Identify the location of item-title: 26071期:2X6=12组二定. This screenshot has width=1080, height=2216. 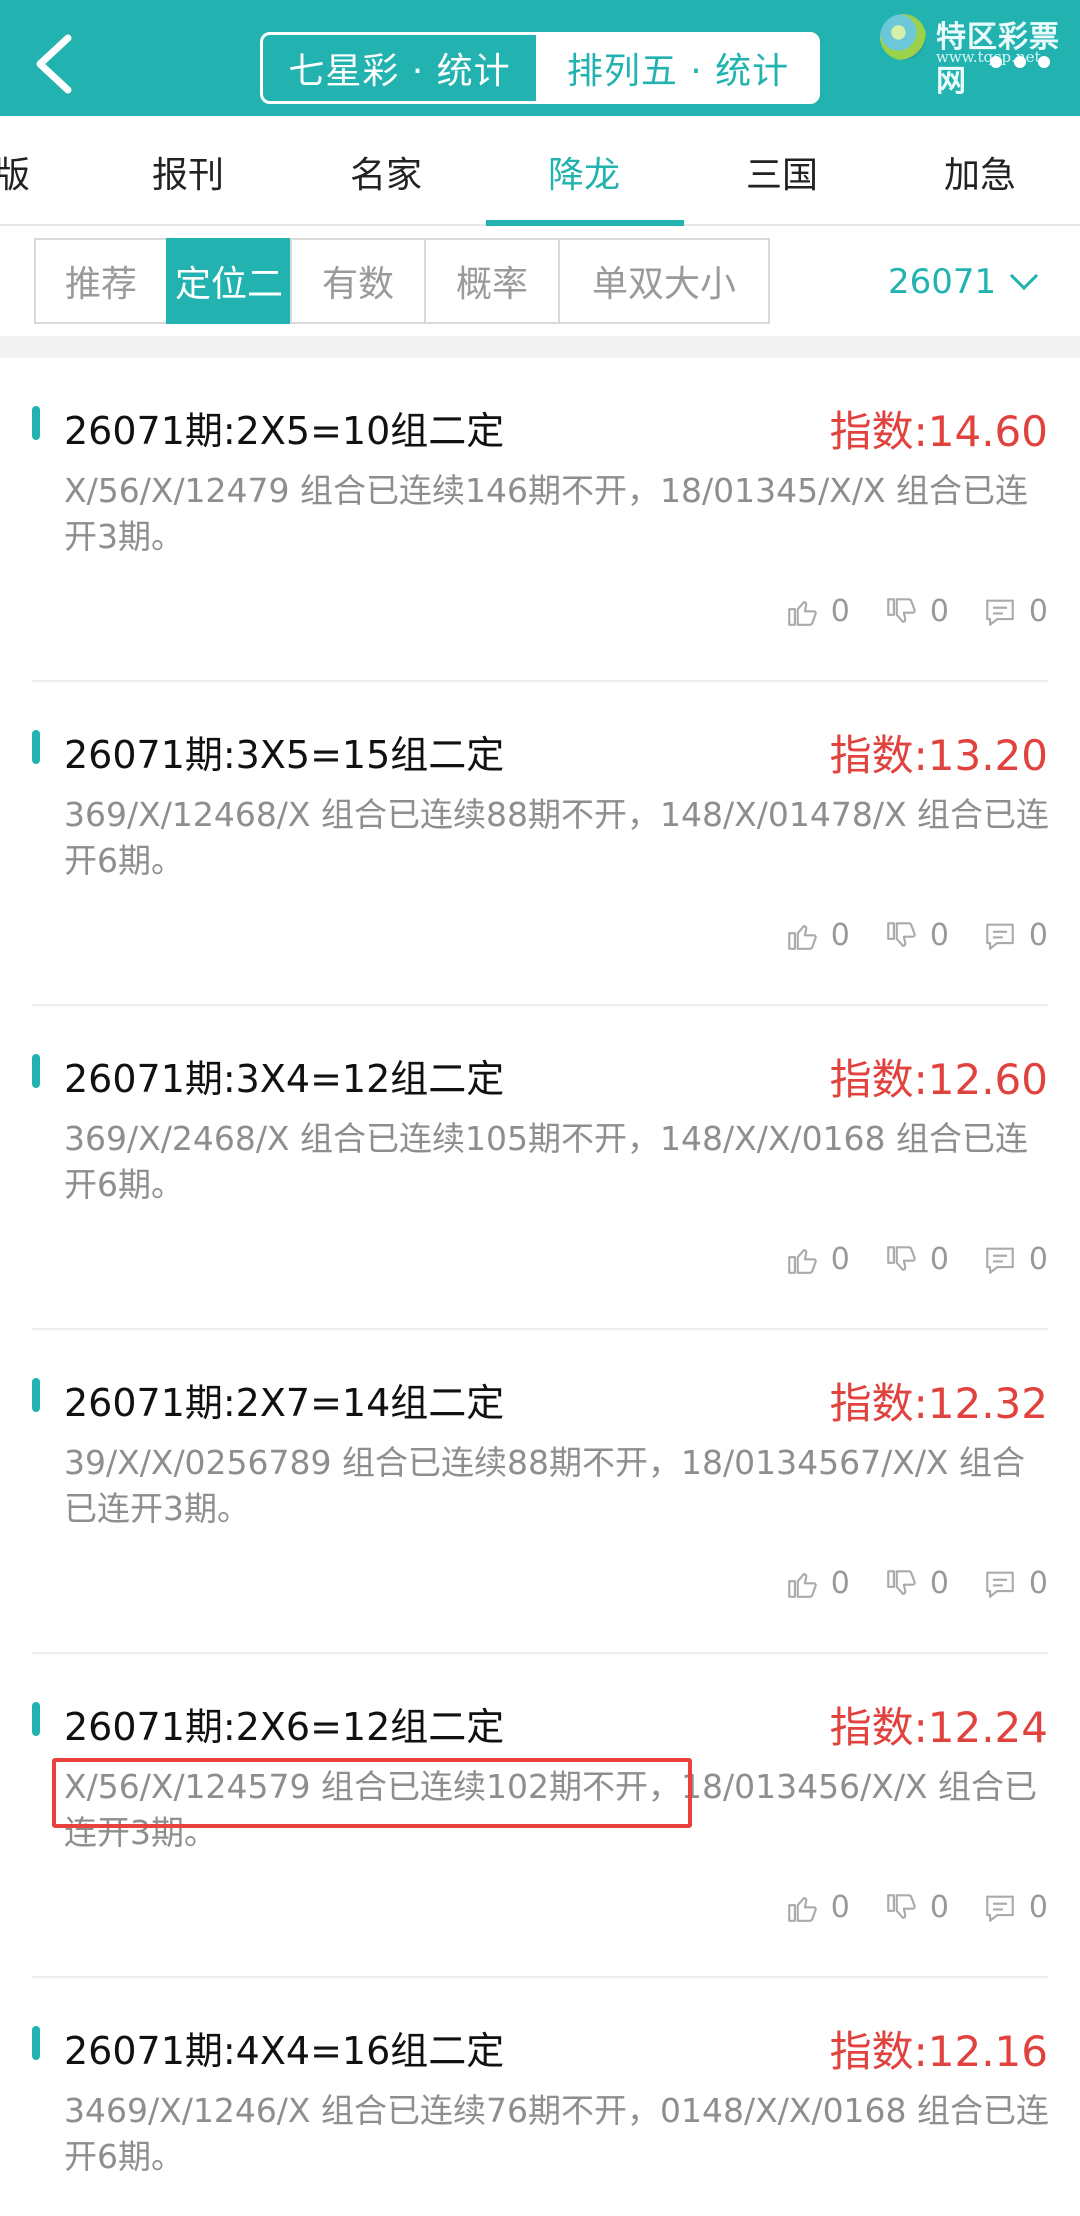
(284, 1727).